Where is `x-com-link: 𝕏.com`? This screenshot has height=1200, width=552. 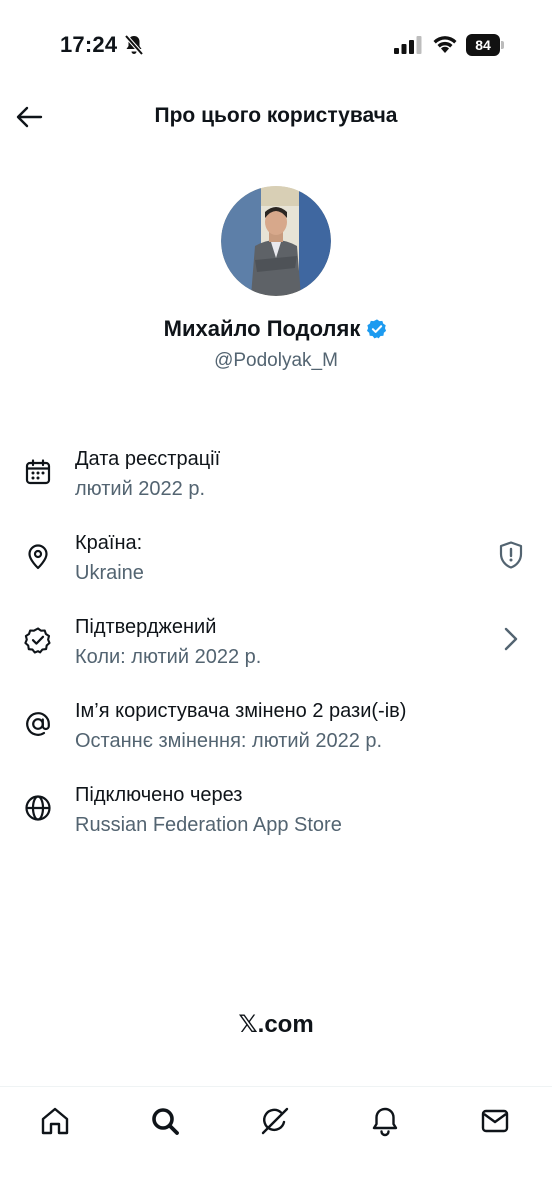
x-com-link: 𝕏.com is located at coordinates (276, 1024).